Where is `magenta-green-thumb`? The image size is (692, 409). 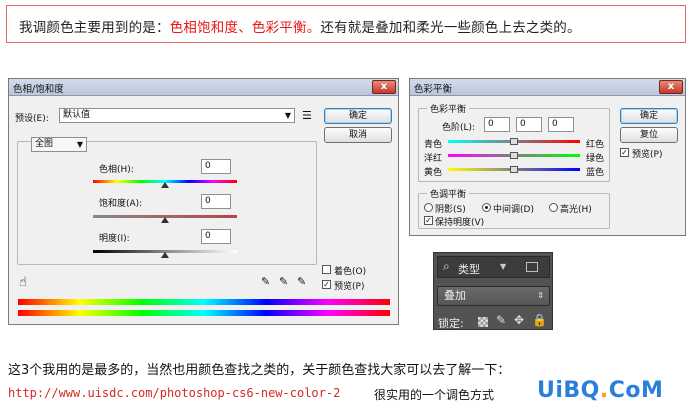
magenta-green-thumb is located at coordinates (514, 155).